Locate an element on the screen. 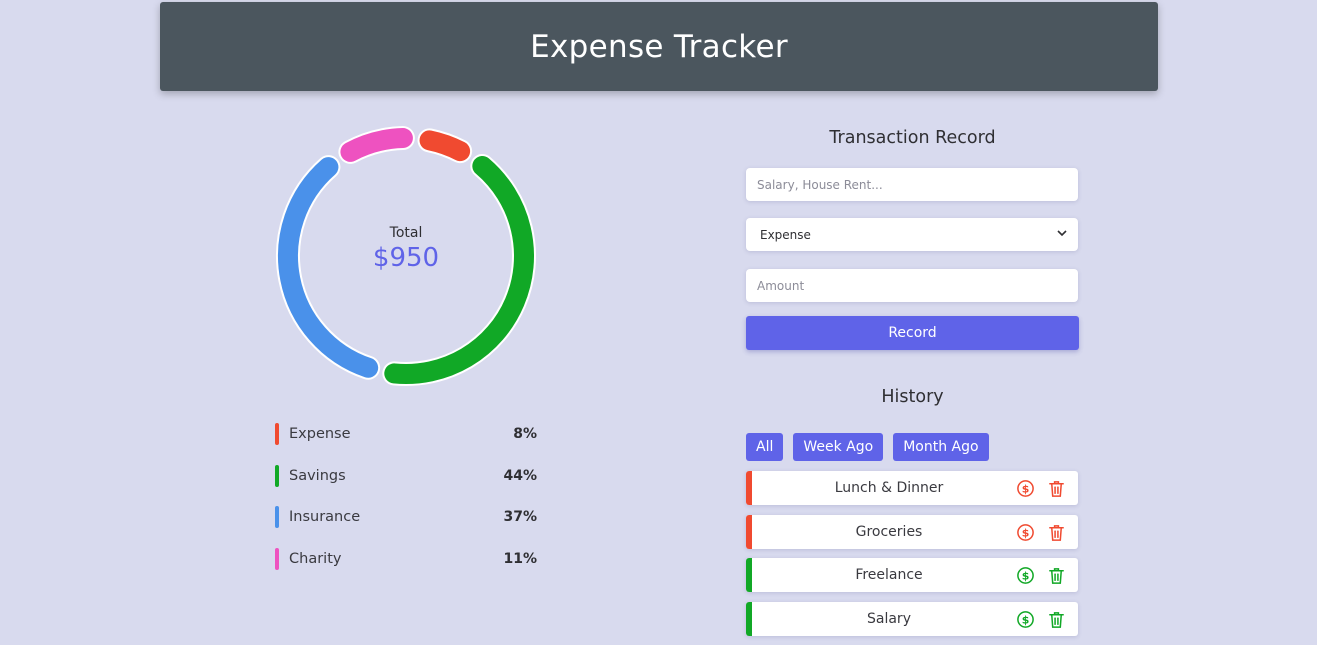  history-item-name: Salary is located at coordinates (889, 619).